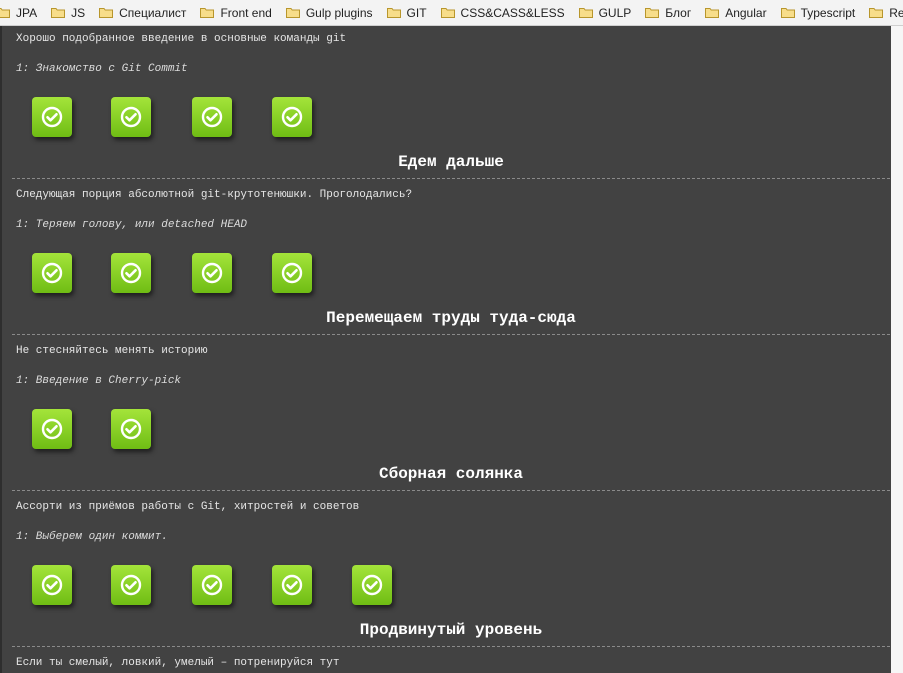  I want to click on section-description: Не стесняйтесь менять историю, so click(112, 351).